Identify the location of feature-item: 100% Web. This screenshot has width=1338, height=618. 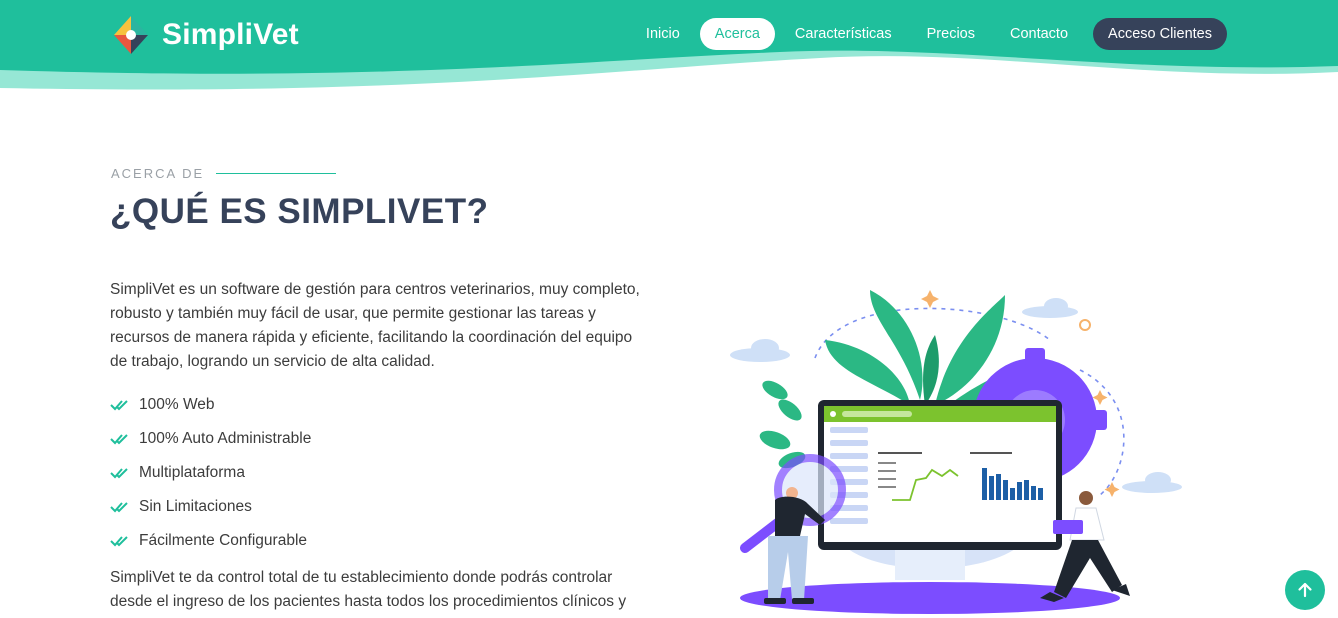
(210, 405).